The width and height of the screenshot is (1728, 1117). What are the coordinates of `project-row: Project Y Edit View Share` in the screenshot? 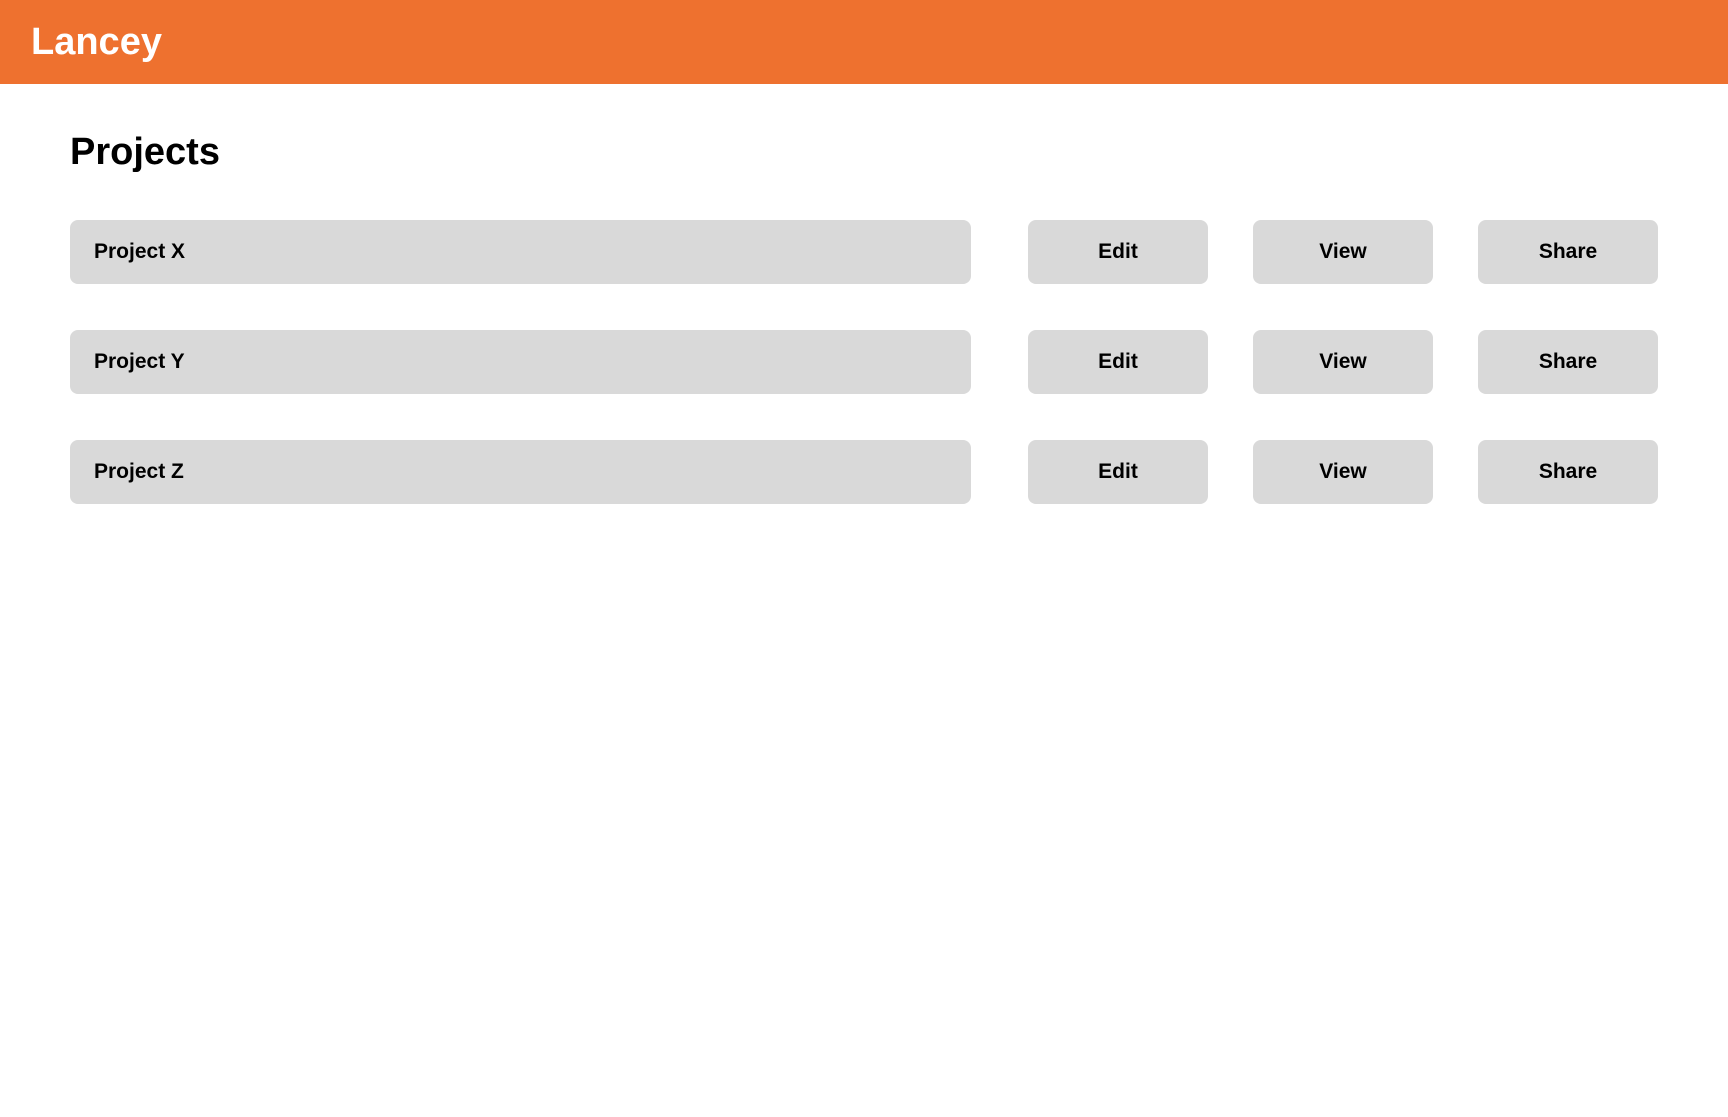 It's located at (864, 362).